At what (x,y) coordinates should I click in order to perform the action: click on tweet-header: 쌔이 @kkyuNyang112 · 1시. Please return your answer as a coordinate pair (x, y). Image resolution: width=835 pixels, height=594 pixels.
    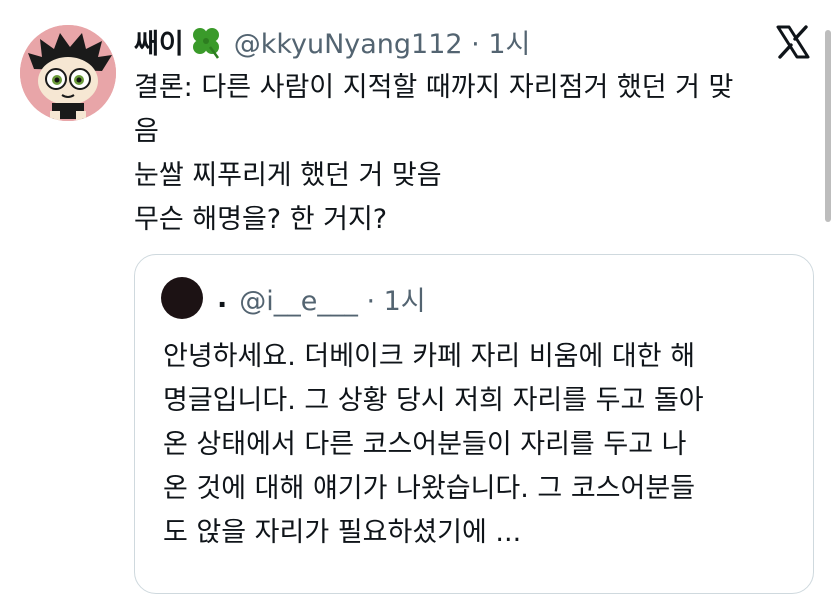
    Looking at the image, I should click on (332, 41).